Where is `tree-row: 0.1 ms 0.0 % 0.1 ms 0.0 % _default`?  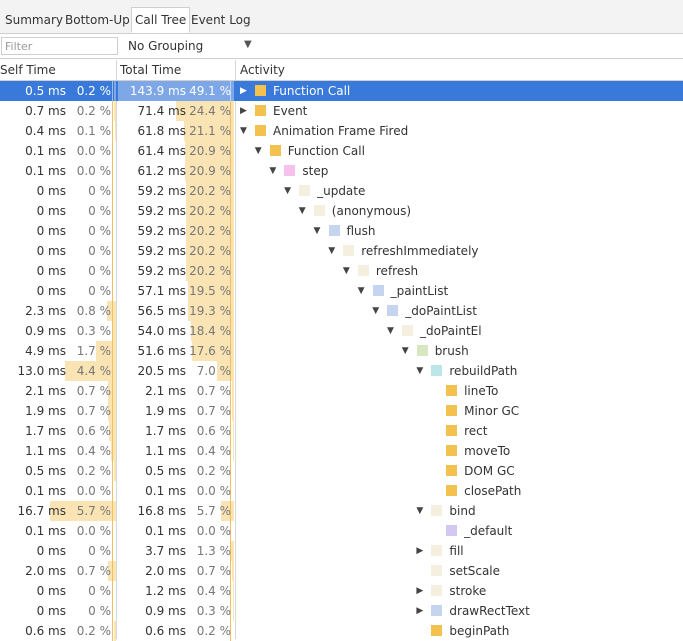 tree-row: 0.1 ms 0.0 % 0.1 ms 0.0 % _default is located at coordinates (341, 531).